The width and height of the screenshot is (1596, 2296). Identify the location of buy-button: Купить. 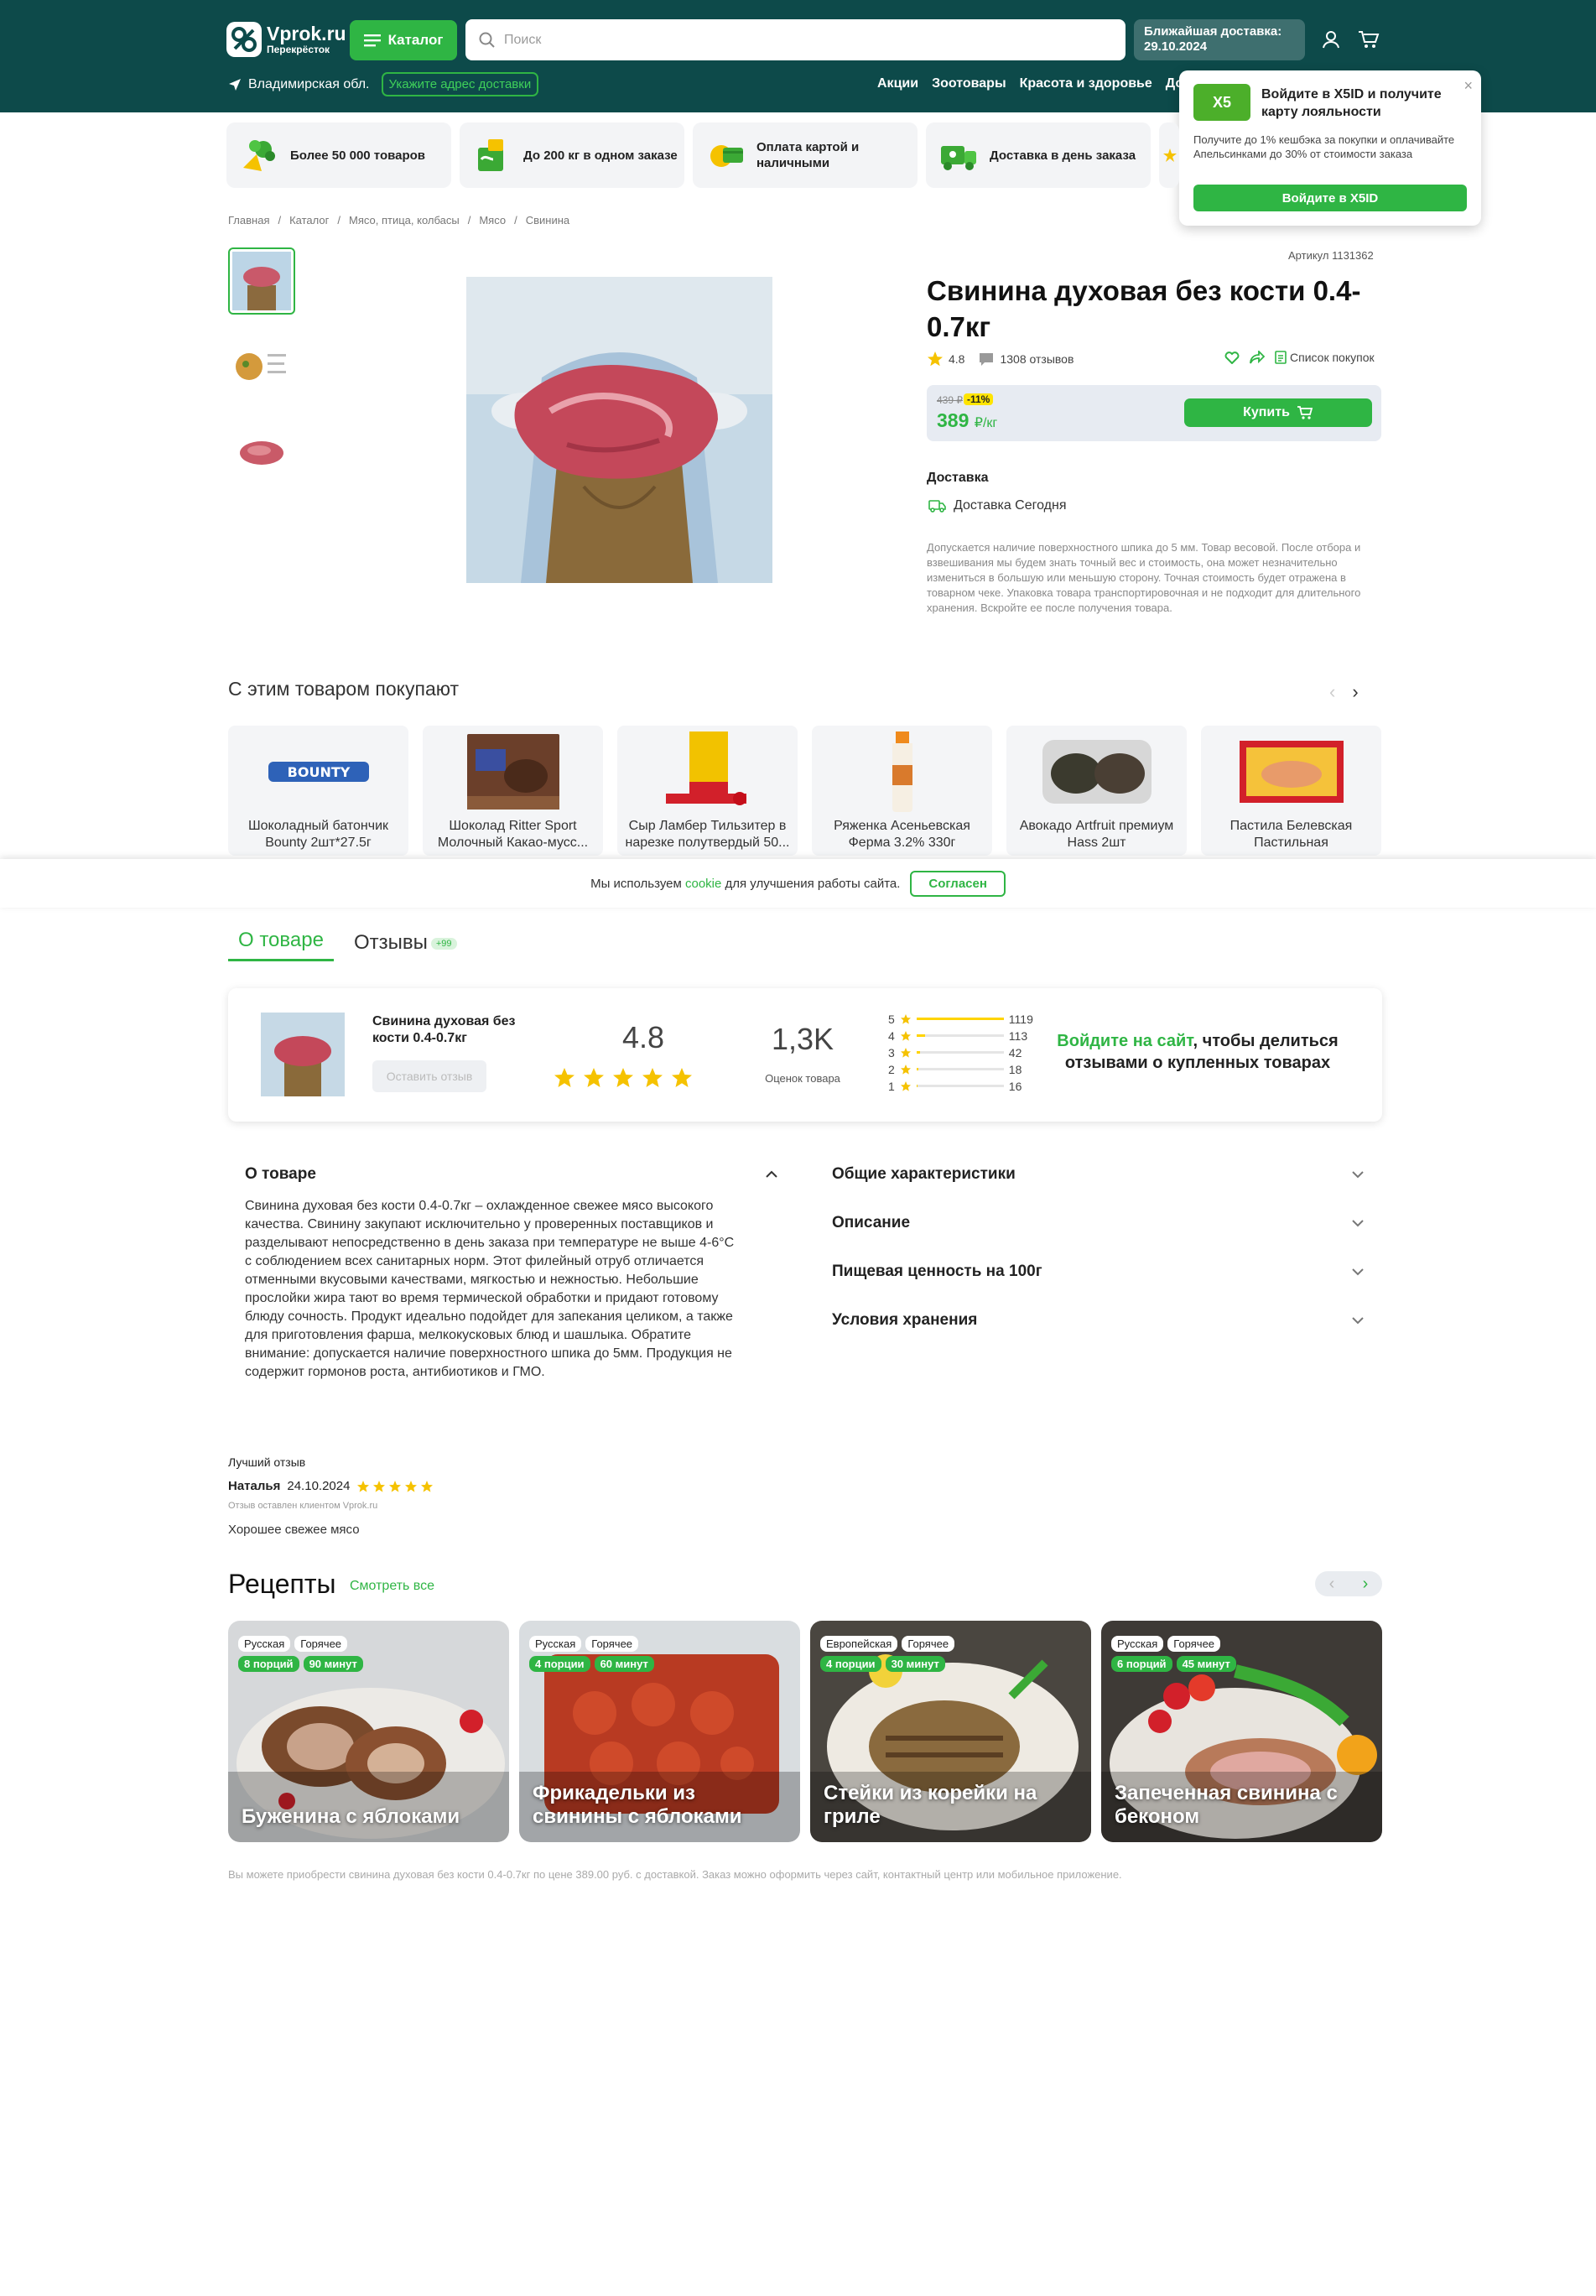
(1278, 412).